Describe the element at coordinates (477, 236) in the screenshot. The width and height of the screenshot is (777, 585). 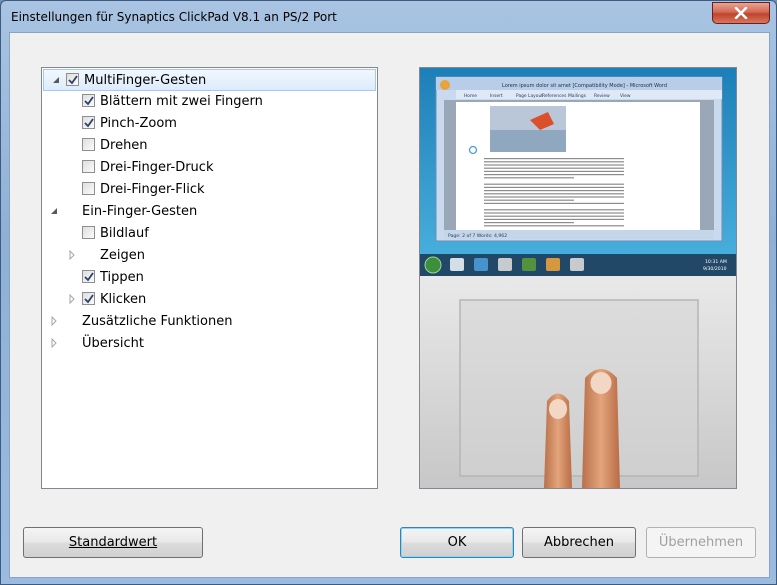
I see `preview-status-text: Page: 2 of 7 Words: 4,962` at that location.